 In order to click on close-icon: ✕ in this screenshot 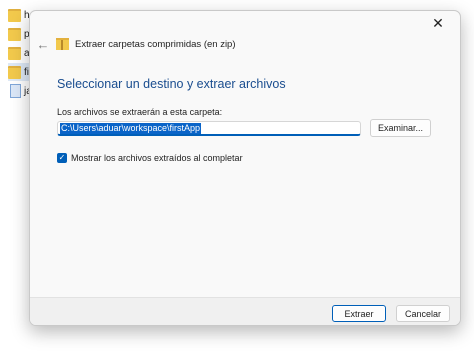, I will do `click(438, 22)`.